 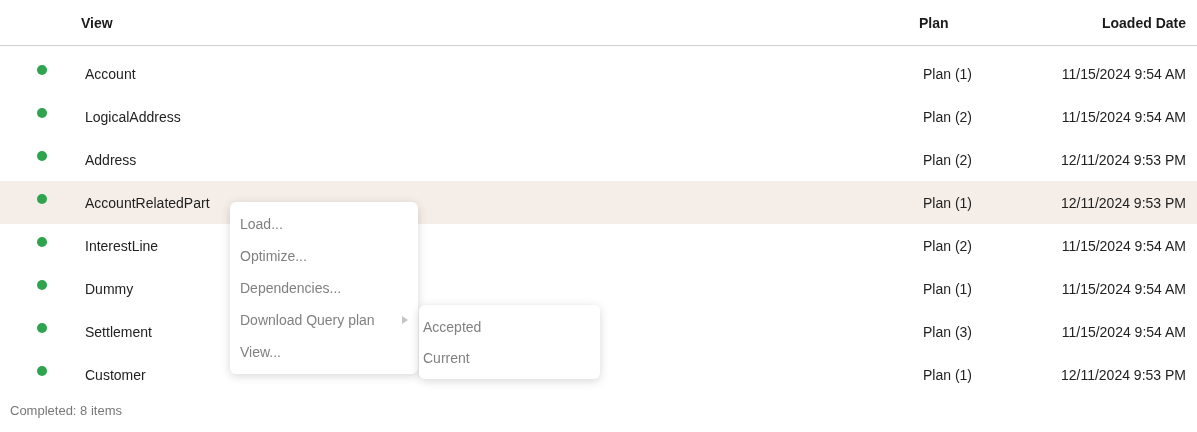 I want to click on column-header: View, so click(x=97, y=22).